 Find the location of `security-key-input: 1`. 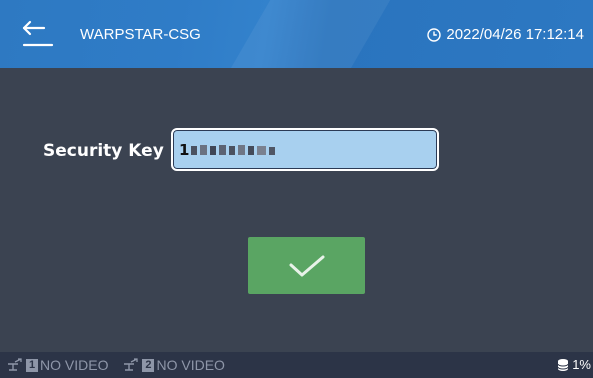

security-key-input: 1 is located at coordinates (305, 149).